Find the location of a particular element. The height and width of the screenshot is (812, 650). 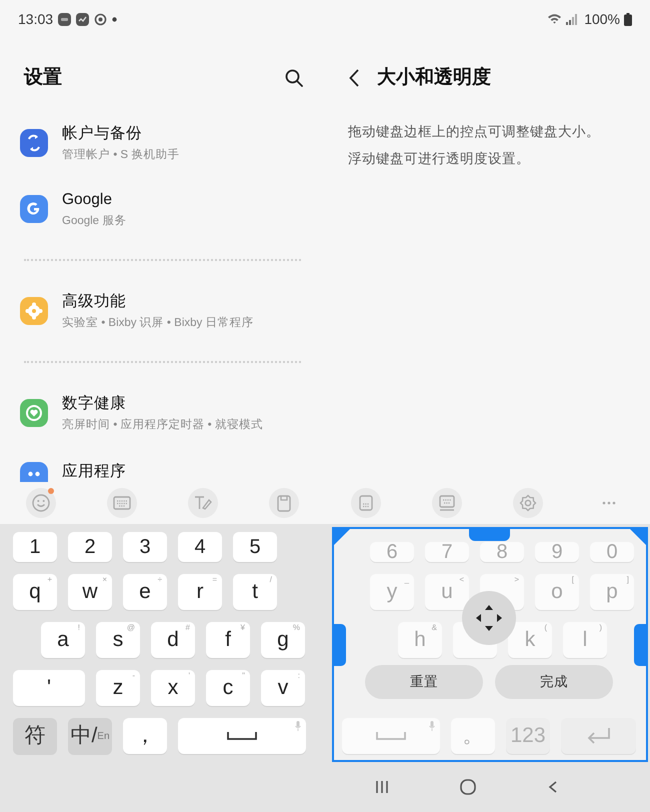

keyboard-key: 4 is located at coordinates (200, 547).